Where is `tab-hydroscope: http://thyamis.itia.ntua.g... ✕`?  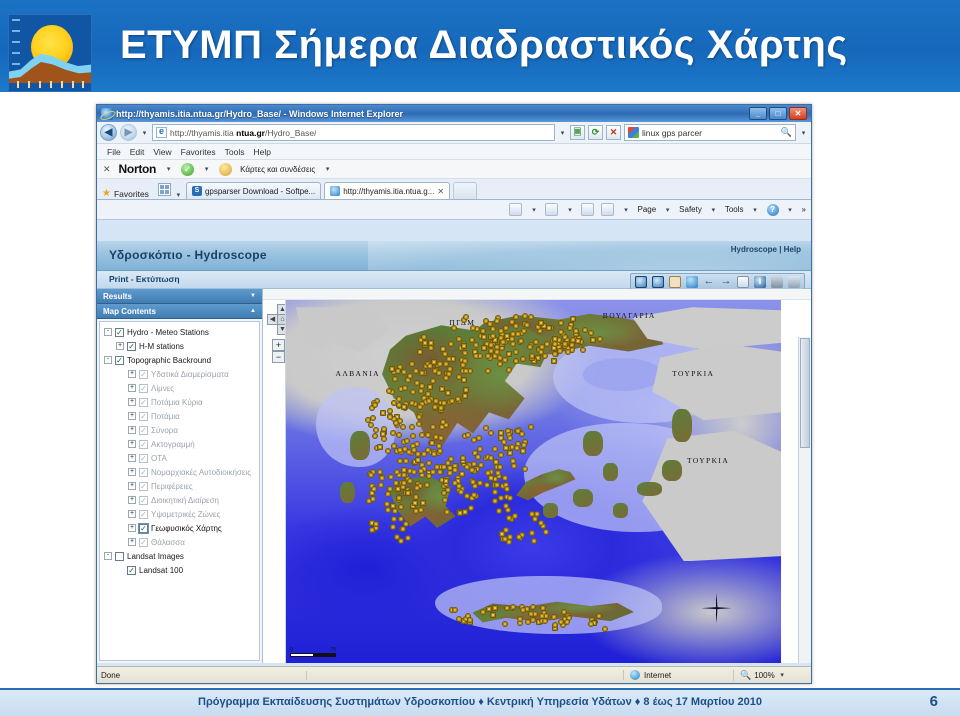 tab-hydroscope: http://thyamis.itia.ntua.g... ✕ is located at coordinates (387, 190).